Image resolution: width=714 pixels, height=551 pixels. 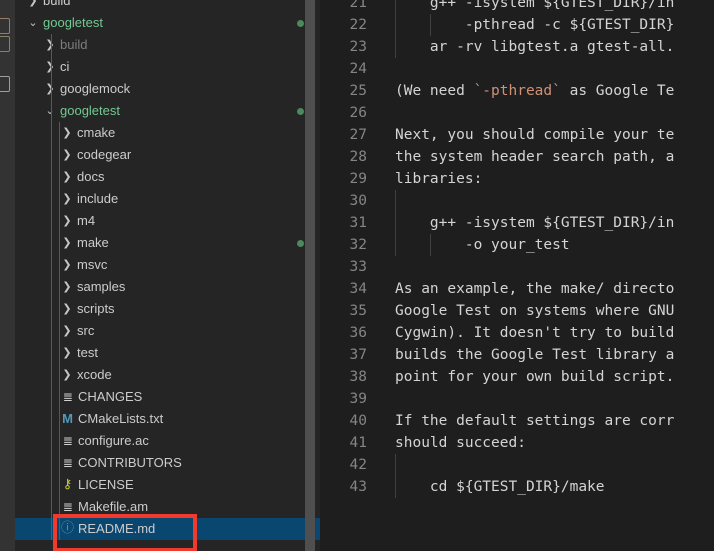 What do you see at coordinates (167, 331) in the screenshot?
I see `tree-folder-src: ❯ src` at bounding box center [167, 331].